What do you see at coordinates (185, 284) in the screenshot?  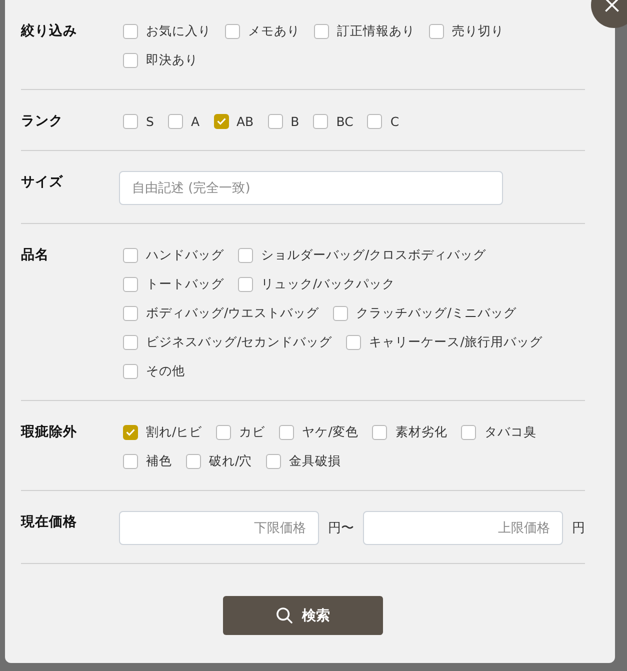 I see `checkbox-label: トートバッグ` at bounding box center [185, 284].